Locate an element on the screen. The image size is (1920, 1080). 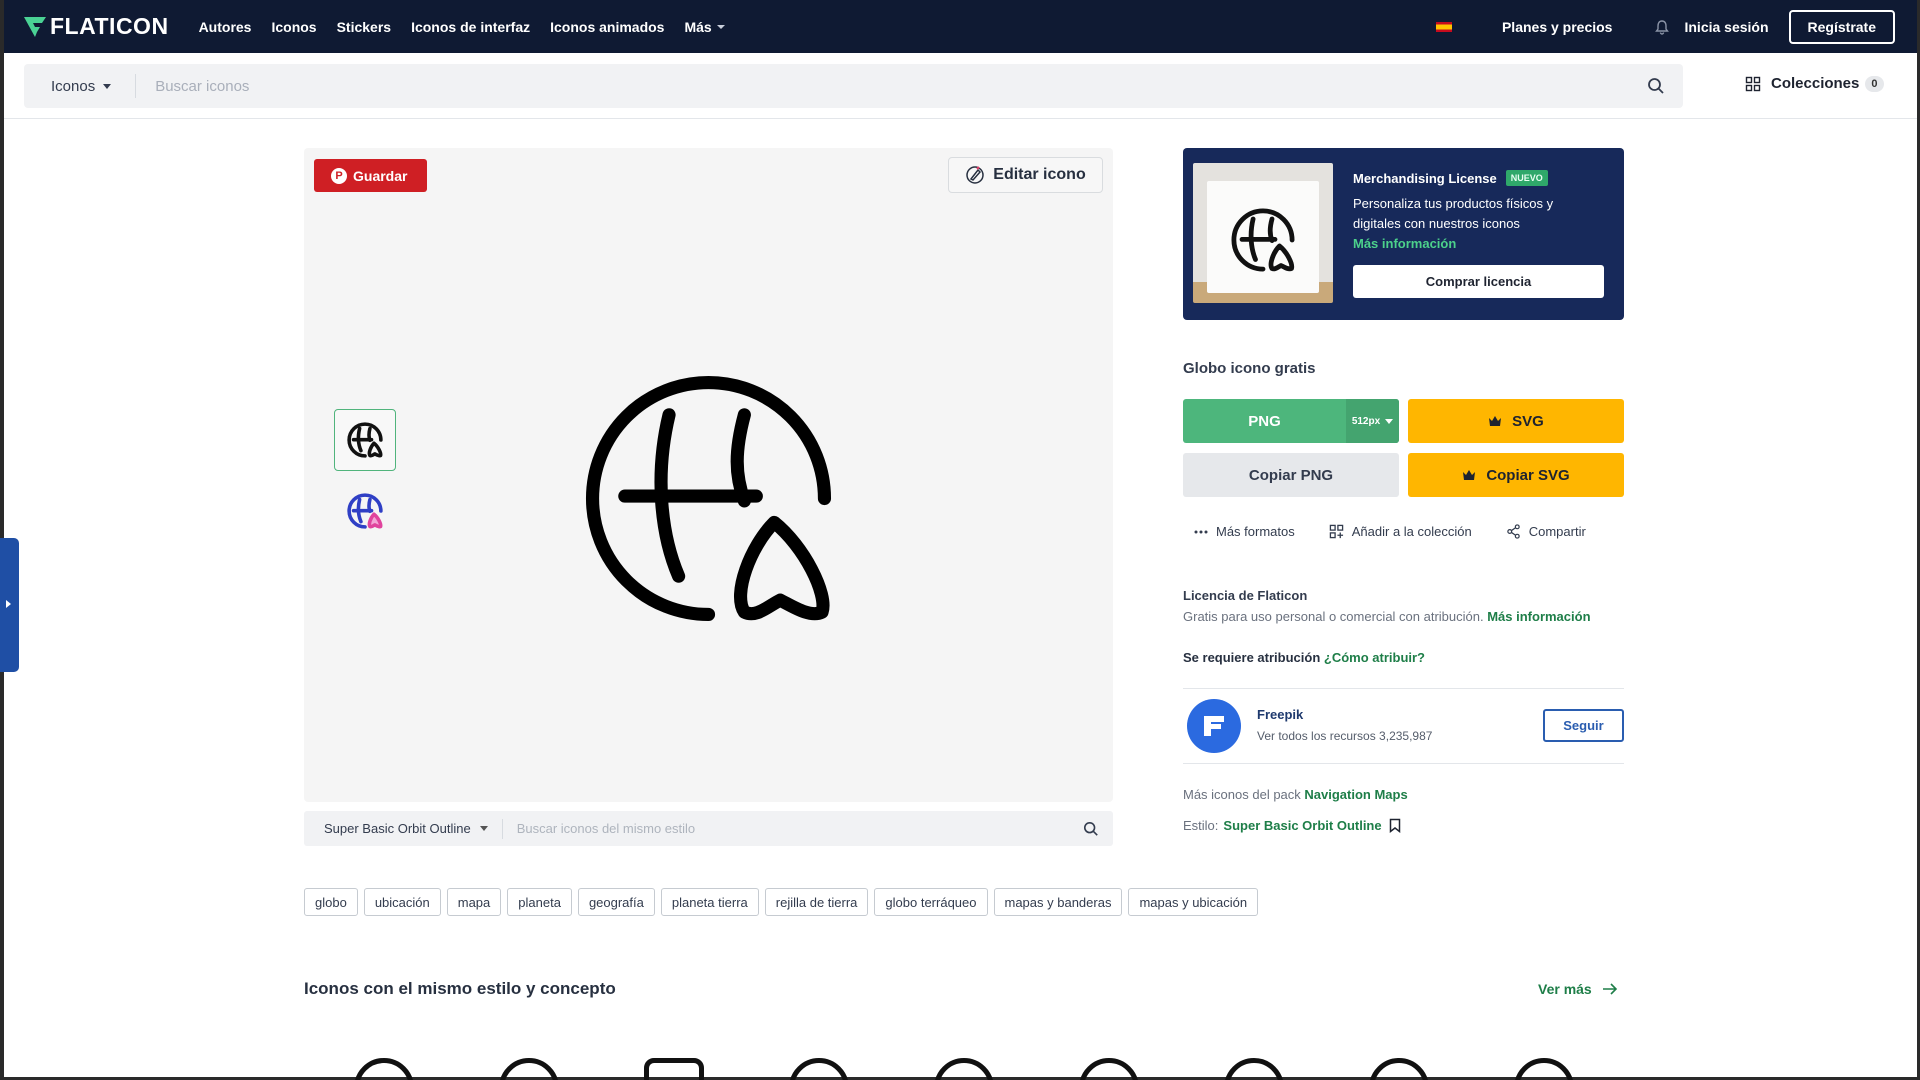
see-more-link: Ver más is located at coordinates (1578, 989).